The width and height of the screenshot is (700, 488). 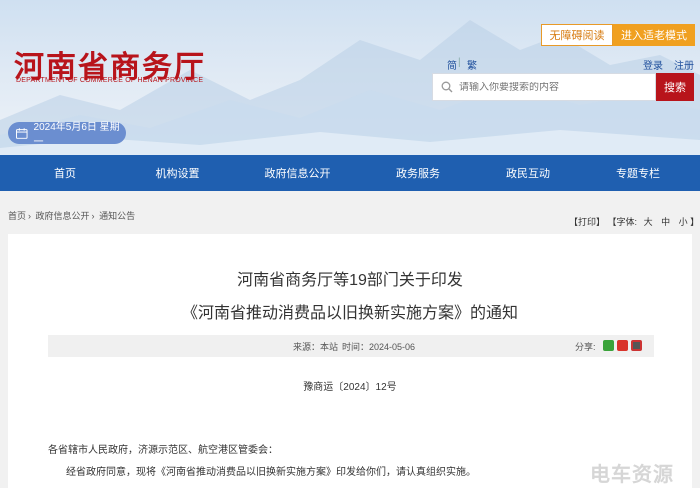 What do you see at coordinates (636, 345) in the screenshot?
I see `qzone-share-icon` at bounding box center [636, 345].